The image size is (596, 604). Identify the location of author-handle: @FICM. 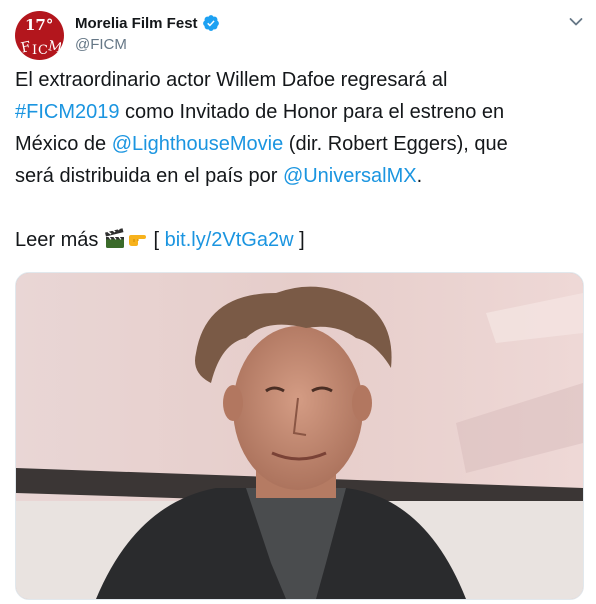
(101, 44).